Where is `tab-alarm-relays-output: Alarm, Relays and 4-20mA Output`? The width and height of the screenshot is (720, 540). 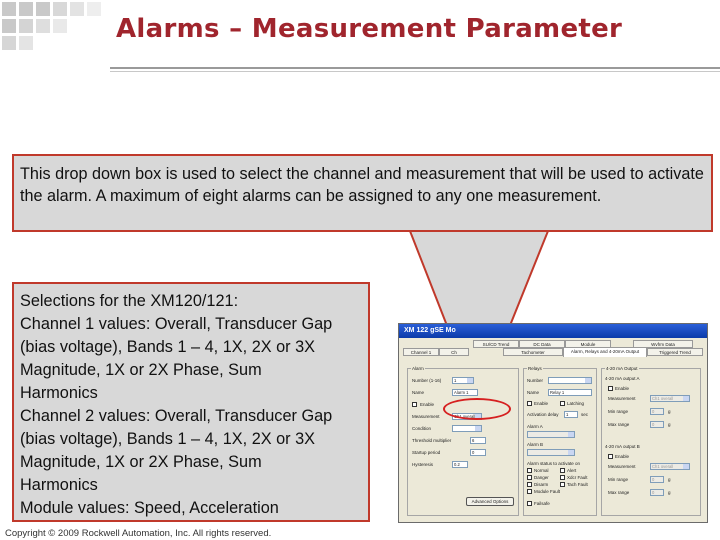
tab-alarm-relays-output: Alarm, Relays and 4-20mA Output is located at coordinates (605, 352).